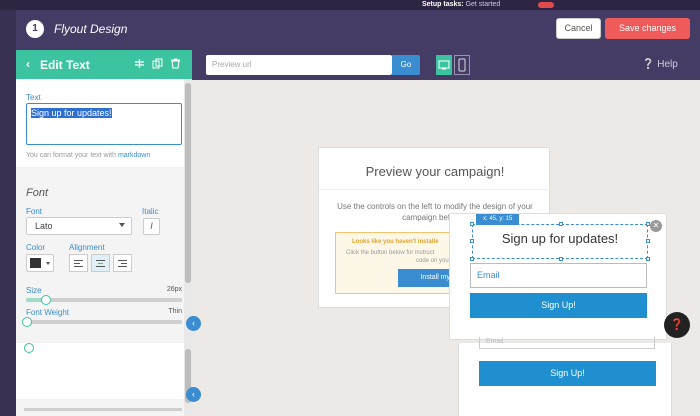  Describe the element at coordinates (578, 28) in the screenshot. I see `cancel-button: Cancel` at that location.